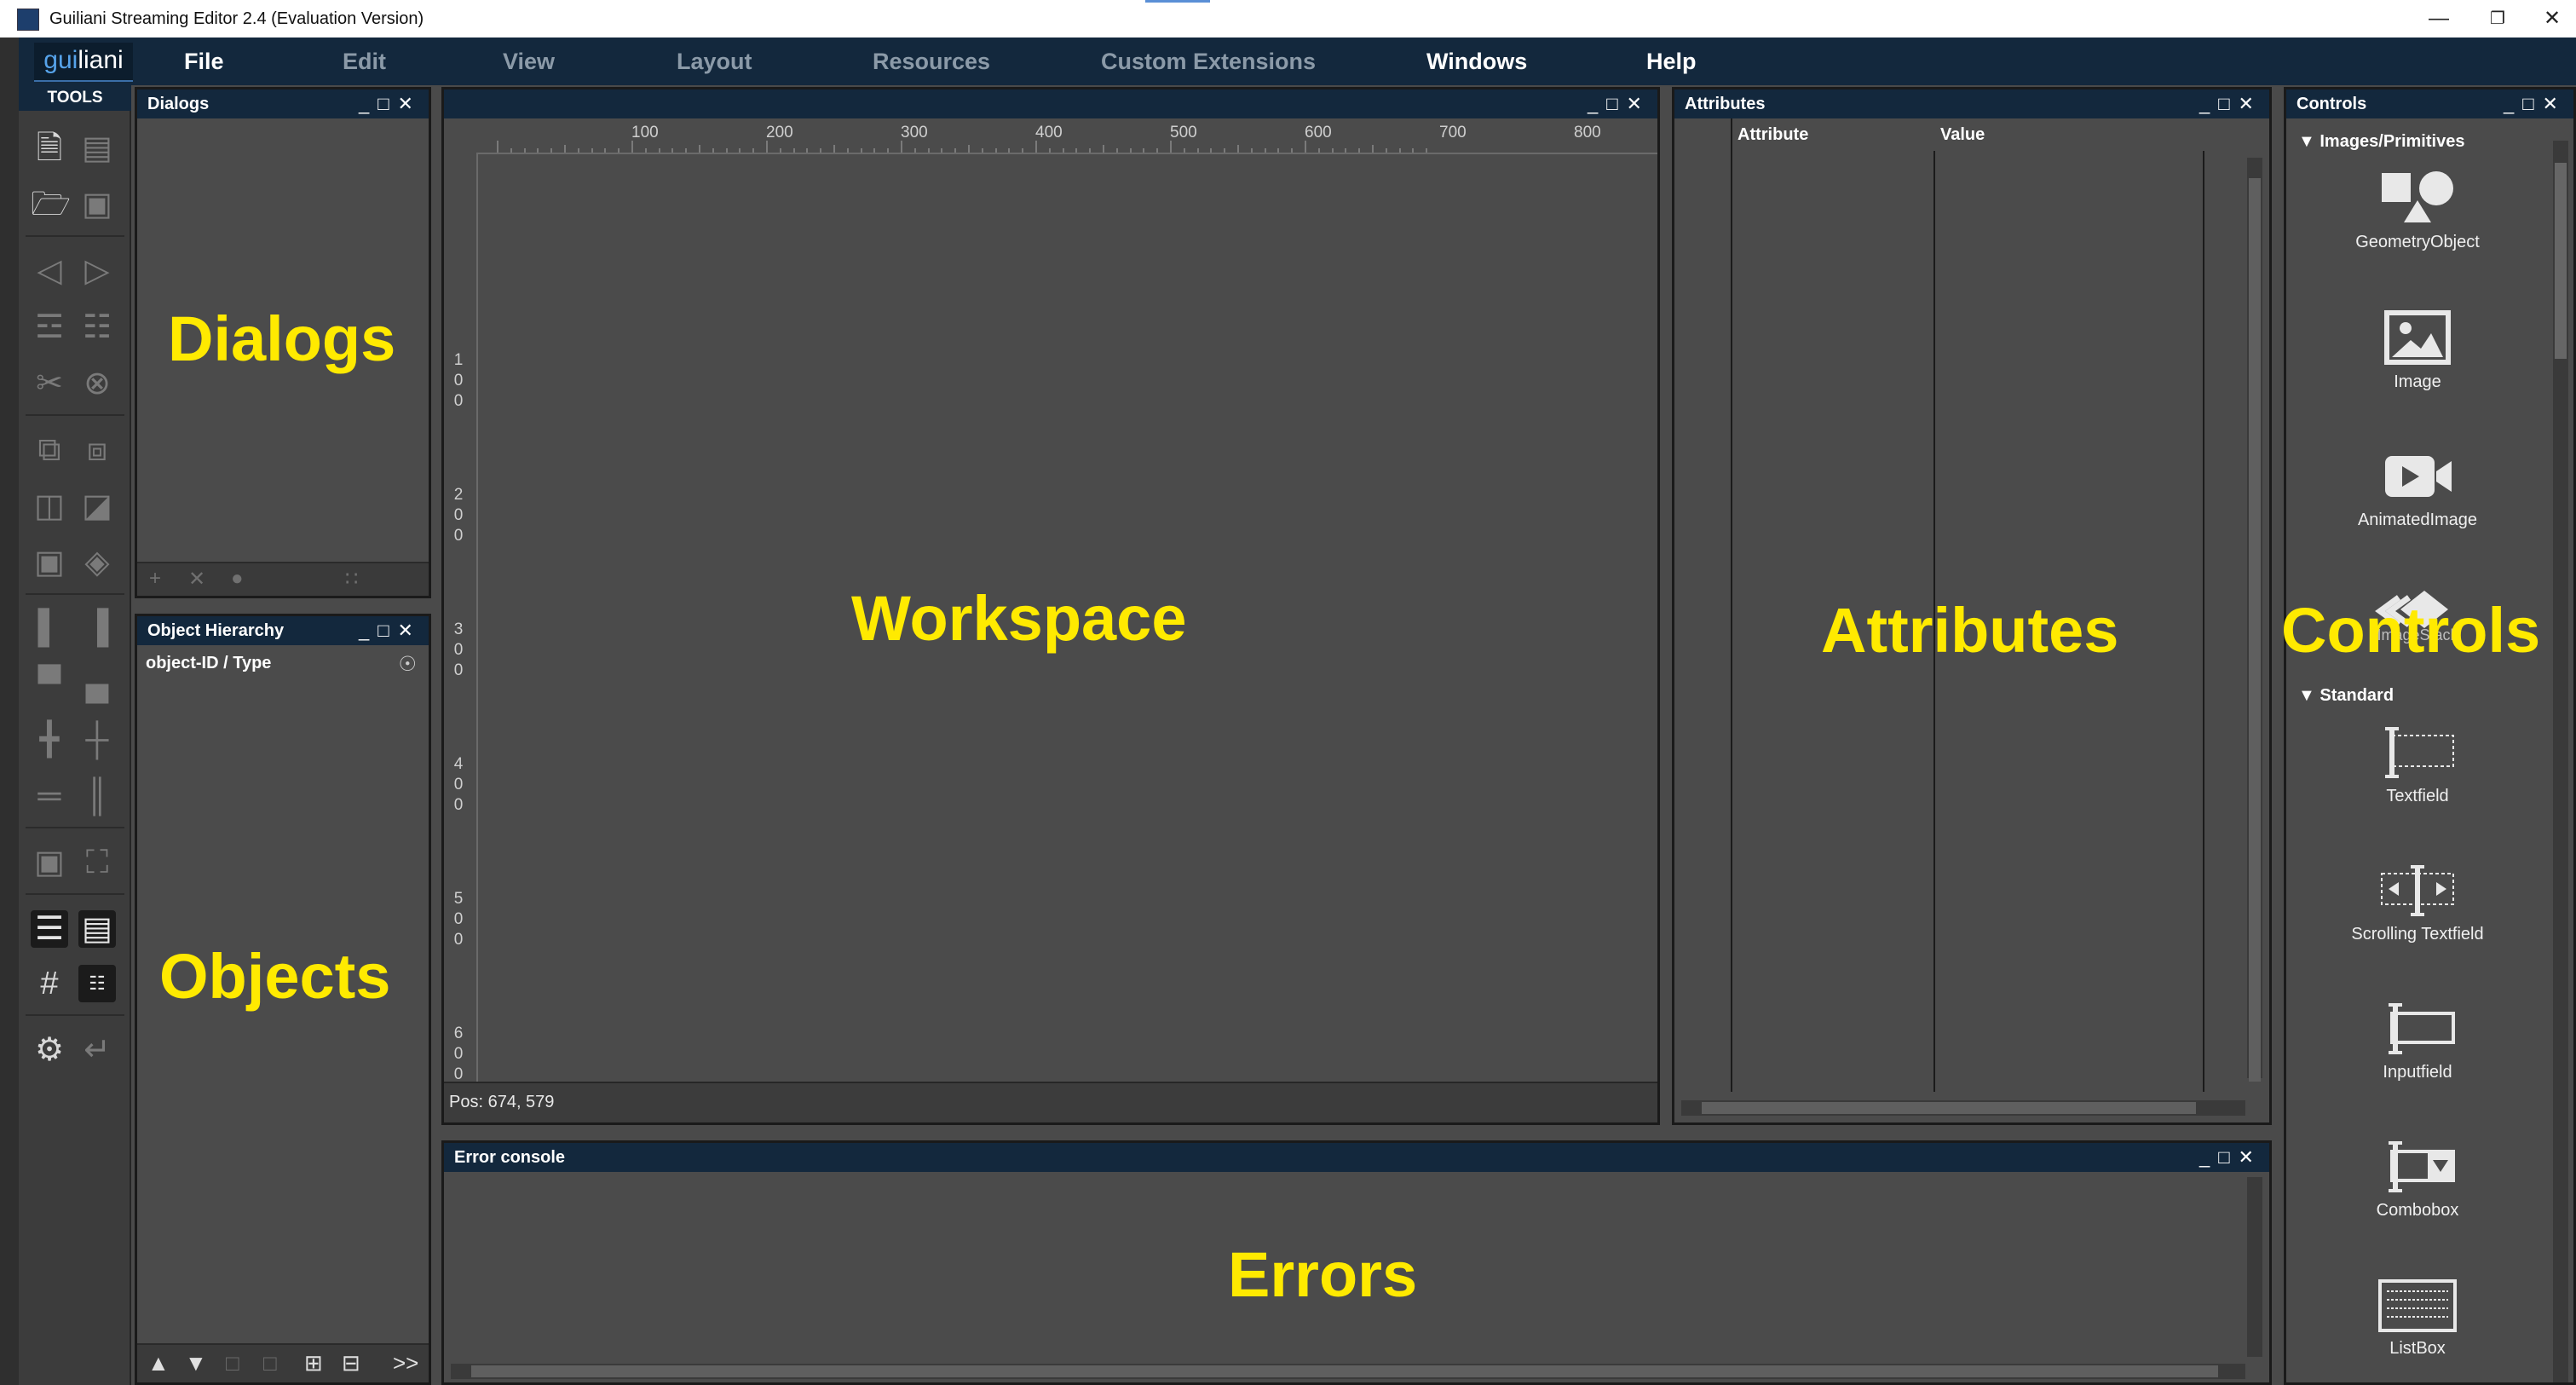  Describe the element at coordinates (2417, 1316) in the screenshot. I see `control-listbox: ListBox` at that location.